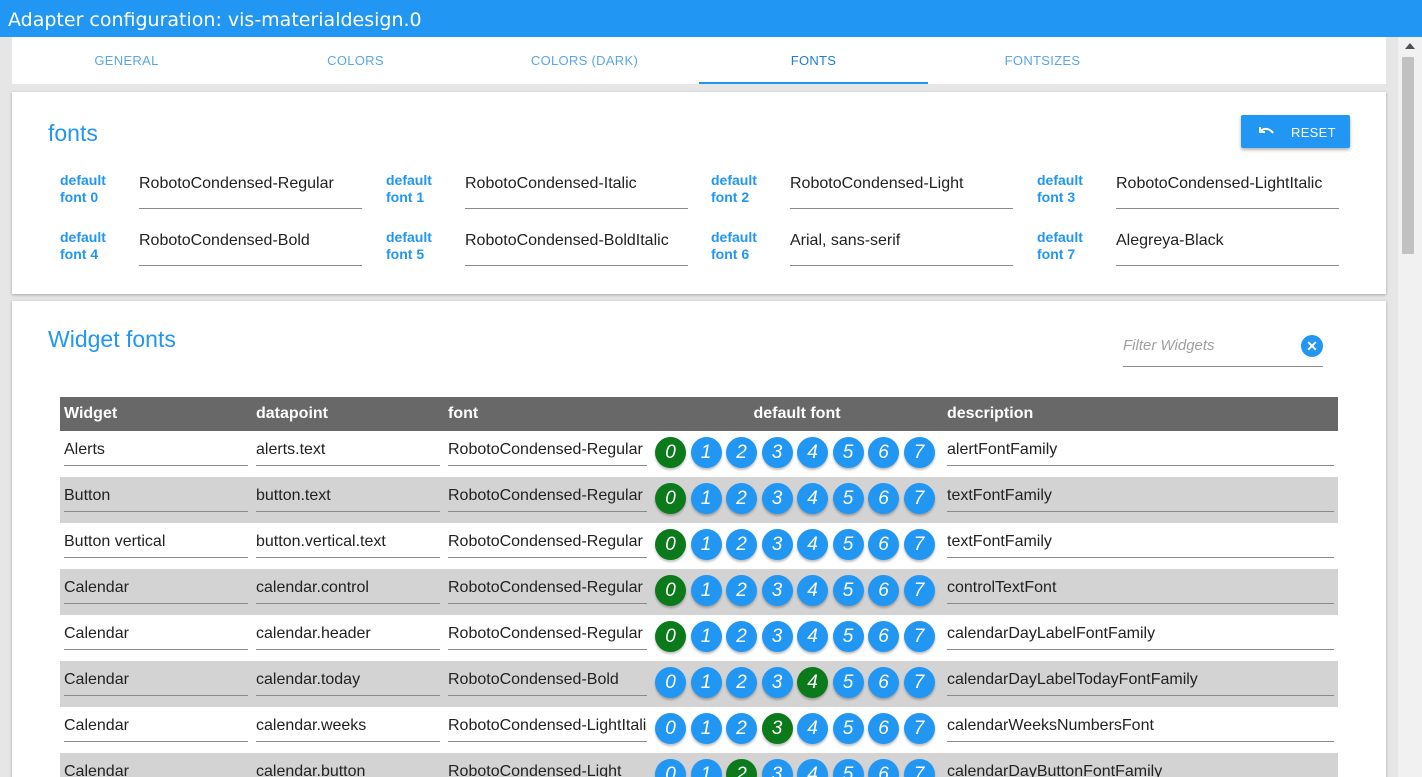 This screenshot has width=1422, height=777. I want to click on default-font-5-input: RobotoCondensed-BoldItalic, so click(576, 247).